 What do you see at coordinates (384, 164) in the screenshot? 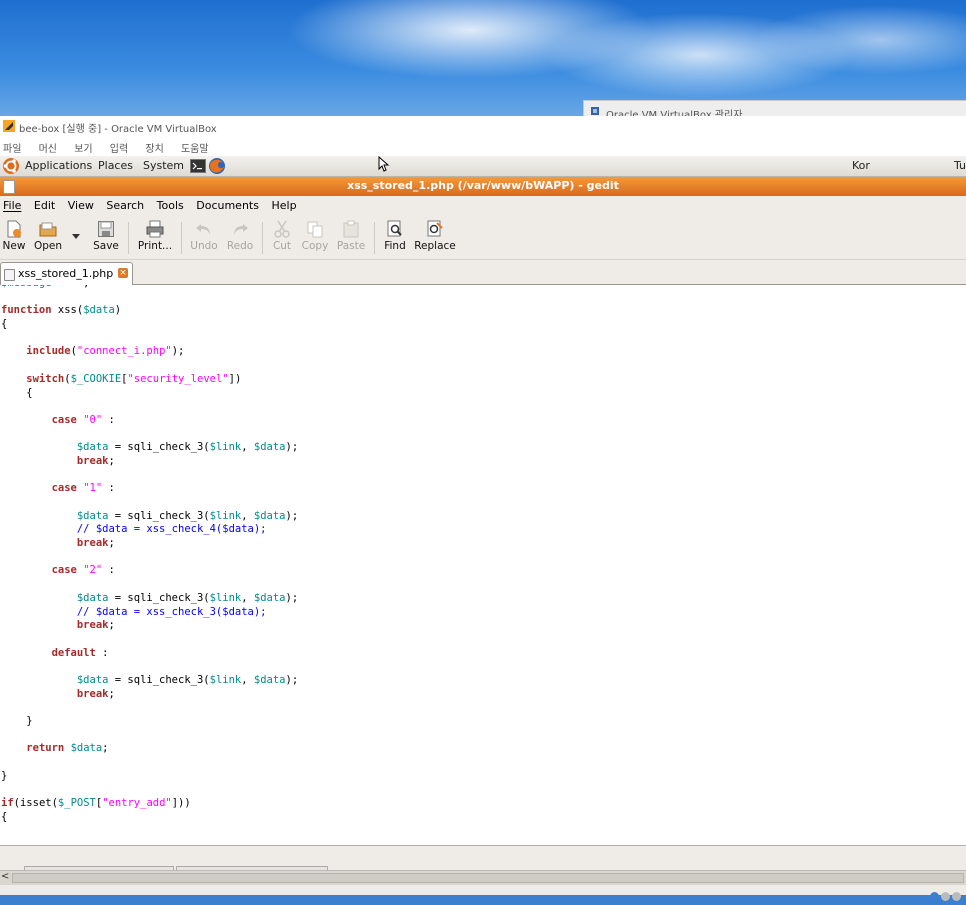
I see `mouse-cursor-icon` at bounding box center [384, 164].